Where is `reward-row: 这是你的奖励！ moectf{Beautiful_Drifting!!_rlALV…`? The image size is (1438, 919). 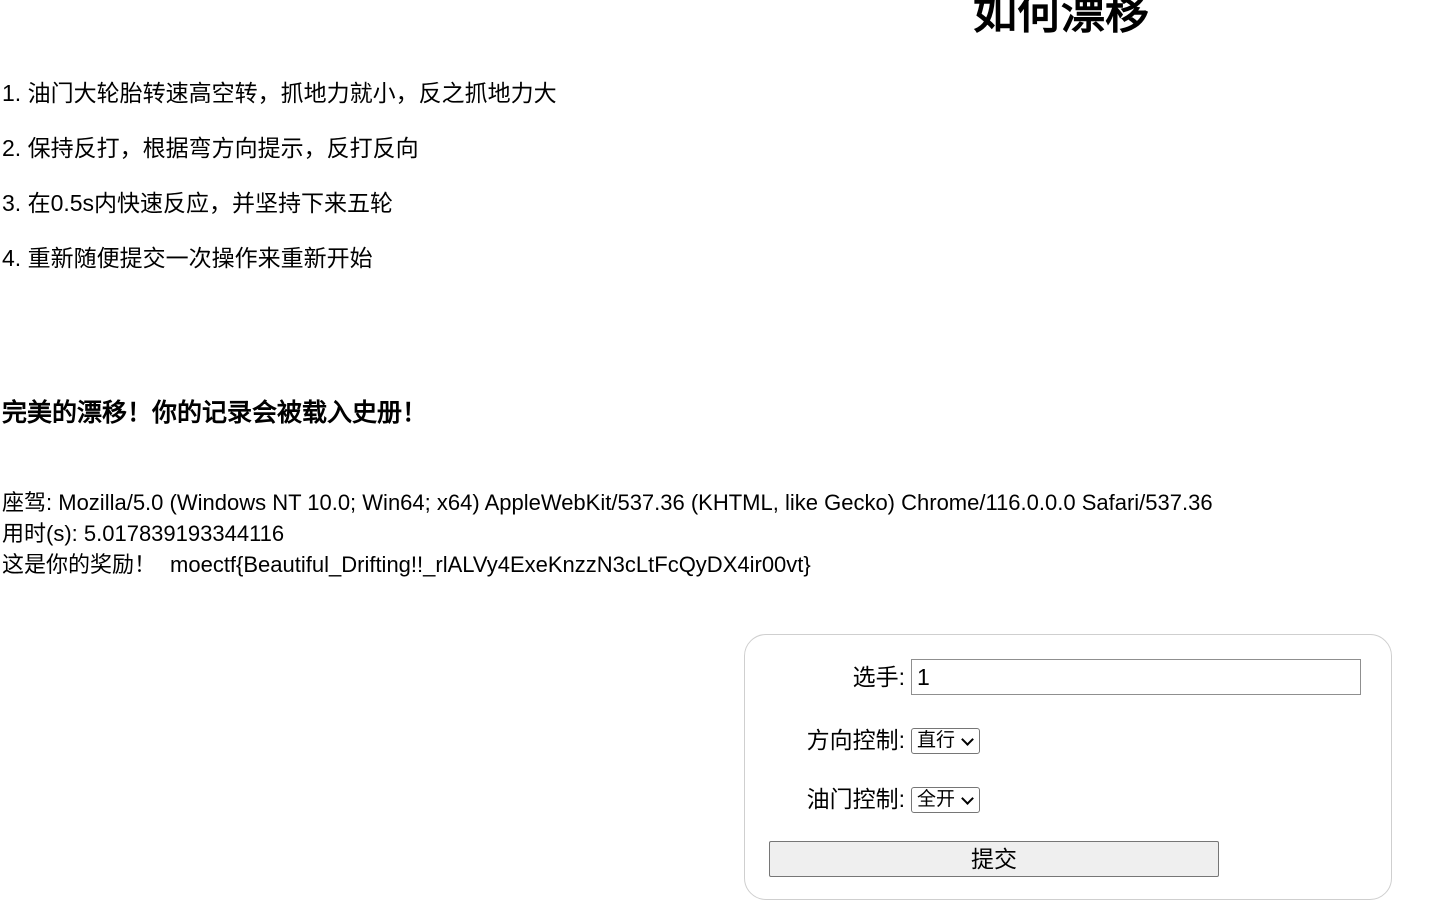 reward-row: 这是你的奖励！ moectf{Beautiful_Drifting!!_rlALV… is located at coordinates (607, 564).